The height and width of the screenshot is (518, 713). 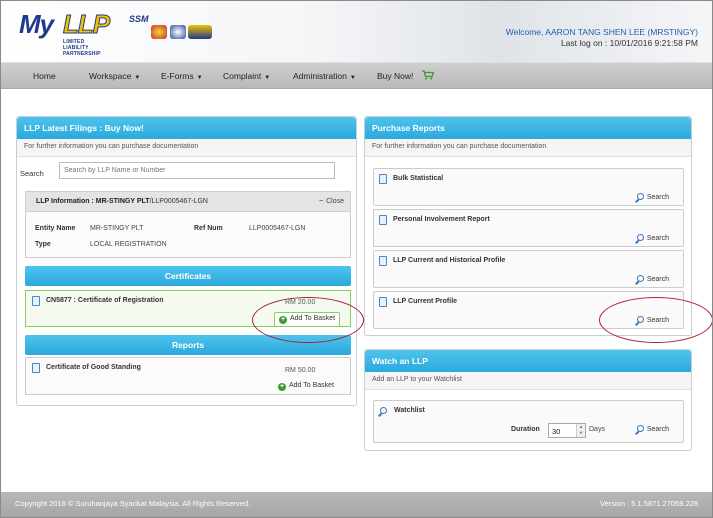 What do you see at coordinates (621, 32) in the screenshot?
I see `welcome-user: AARON TANG SHEN LEE (MRSTINGY)` at bounding box center [621, 32].